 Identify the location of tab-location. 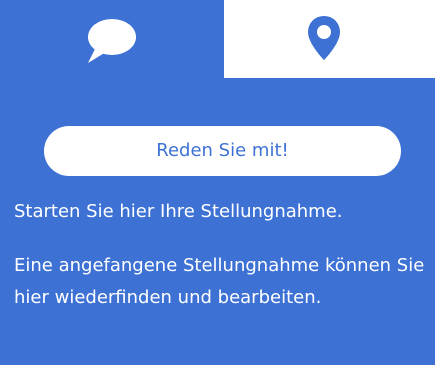
(329, 39).